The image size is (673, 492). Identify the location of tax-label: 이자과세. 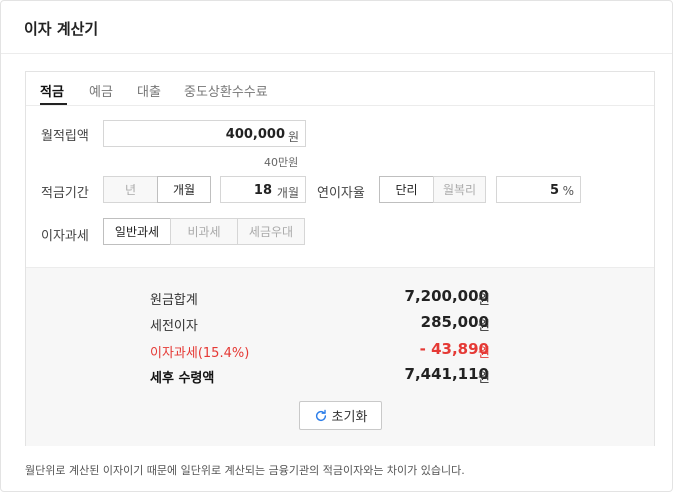
(65, 236).